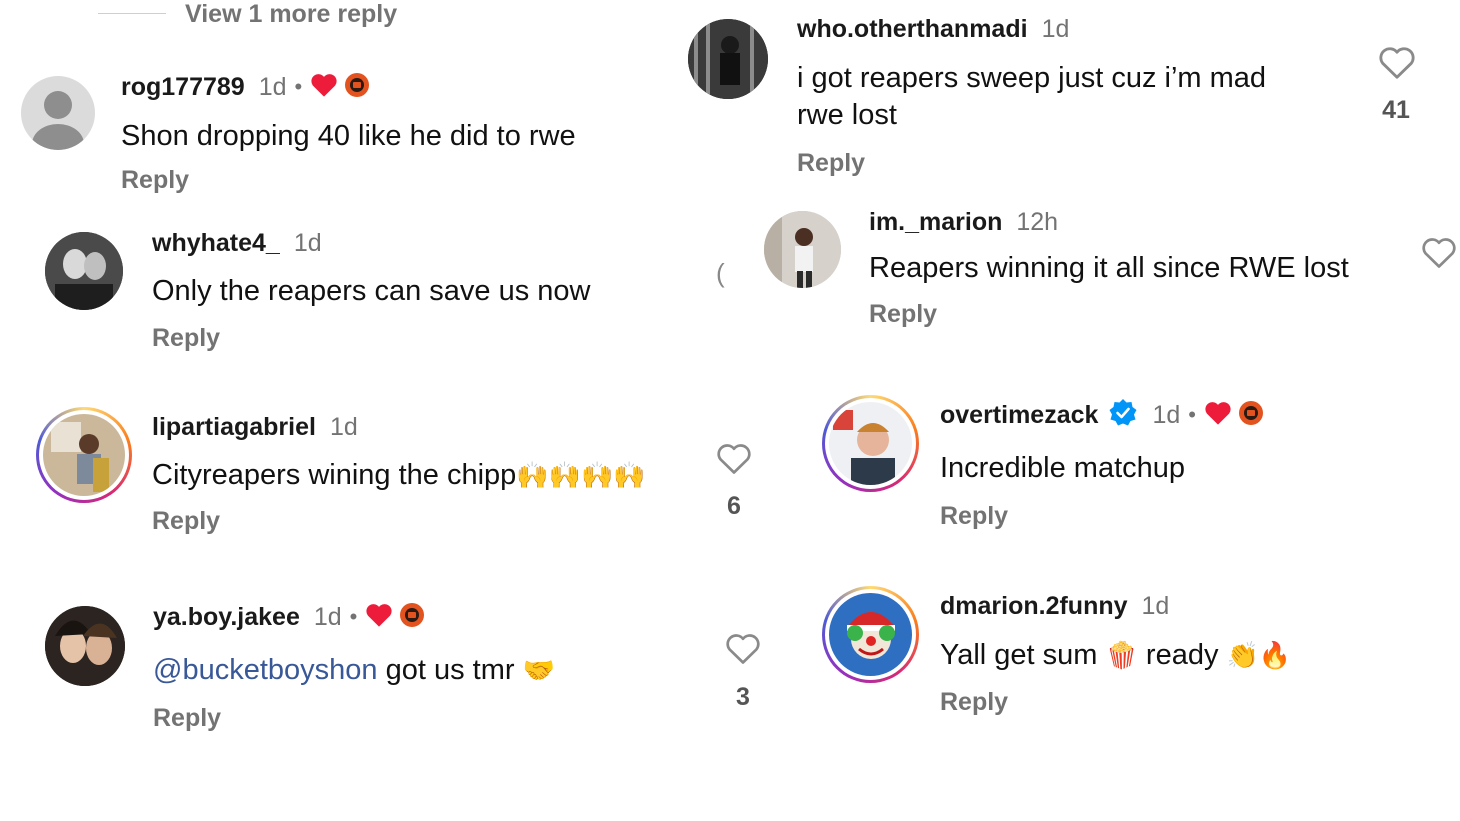  What do you see at coordinates (1123, 415) in the screenshot?
I see `verified-badge-icon` at bounding box center [1123, 415].